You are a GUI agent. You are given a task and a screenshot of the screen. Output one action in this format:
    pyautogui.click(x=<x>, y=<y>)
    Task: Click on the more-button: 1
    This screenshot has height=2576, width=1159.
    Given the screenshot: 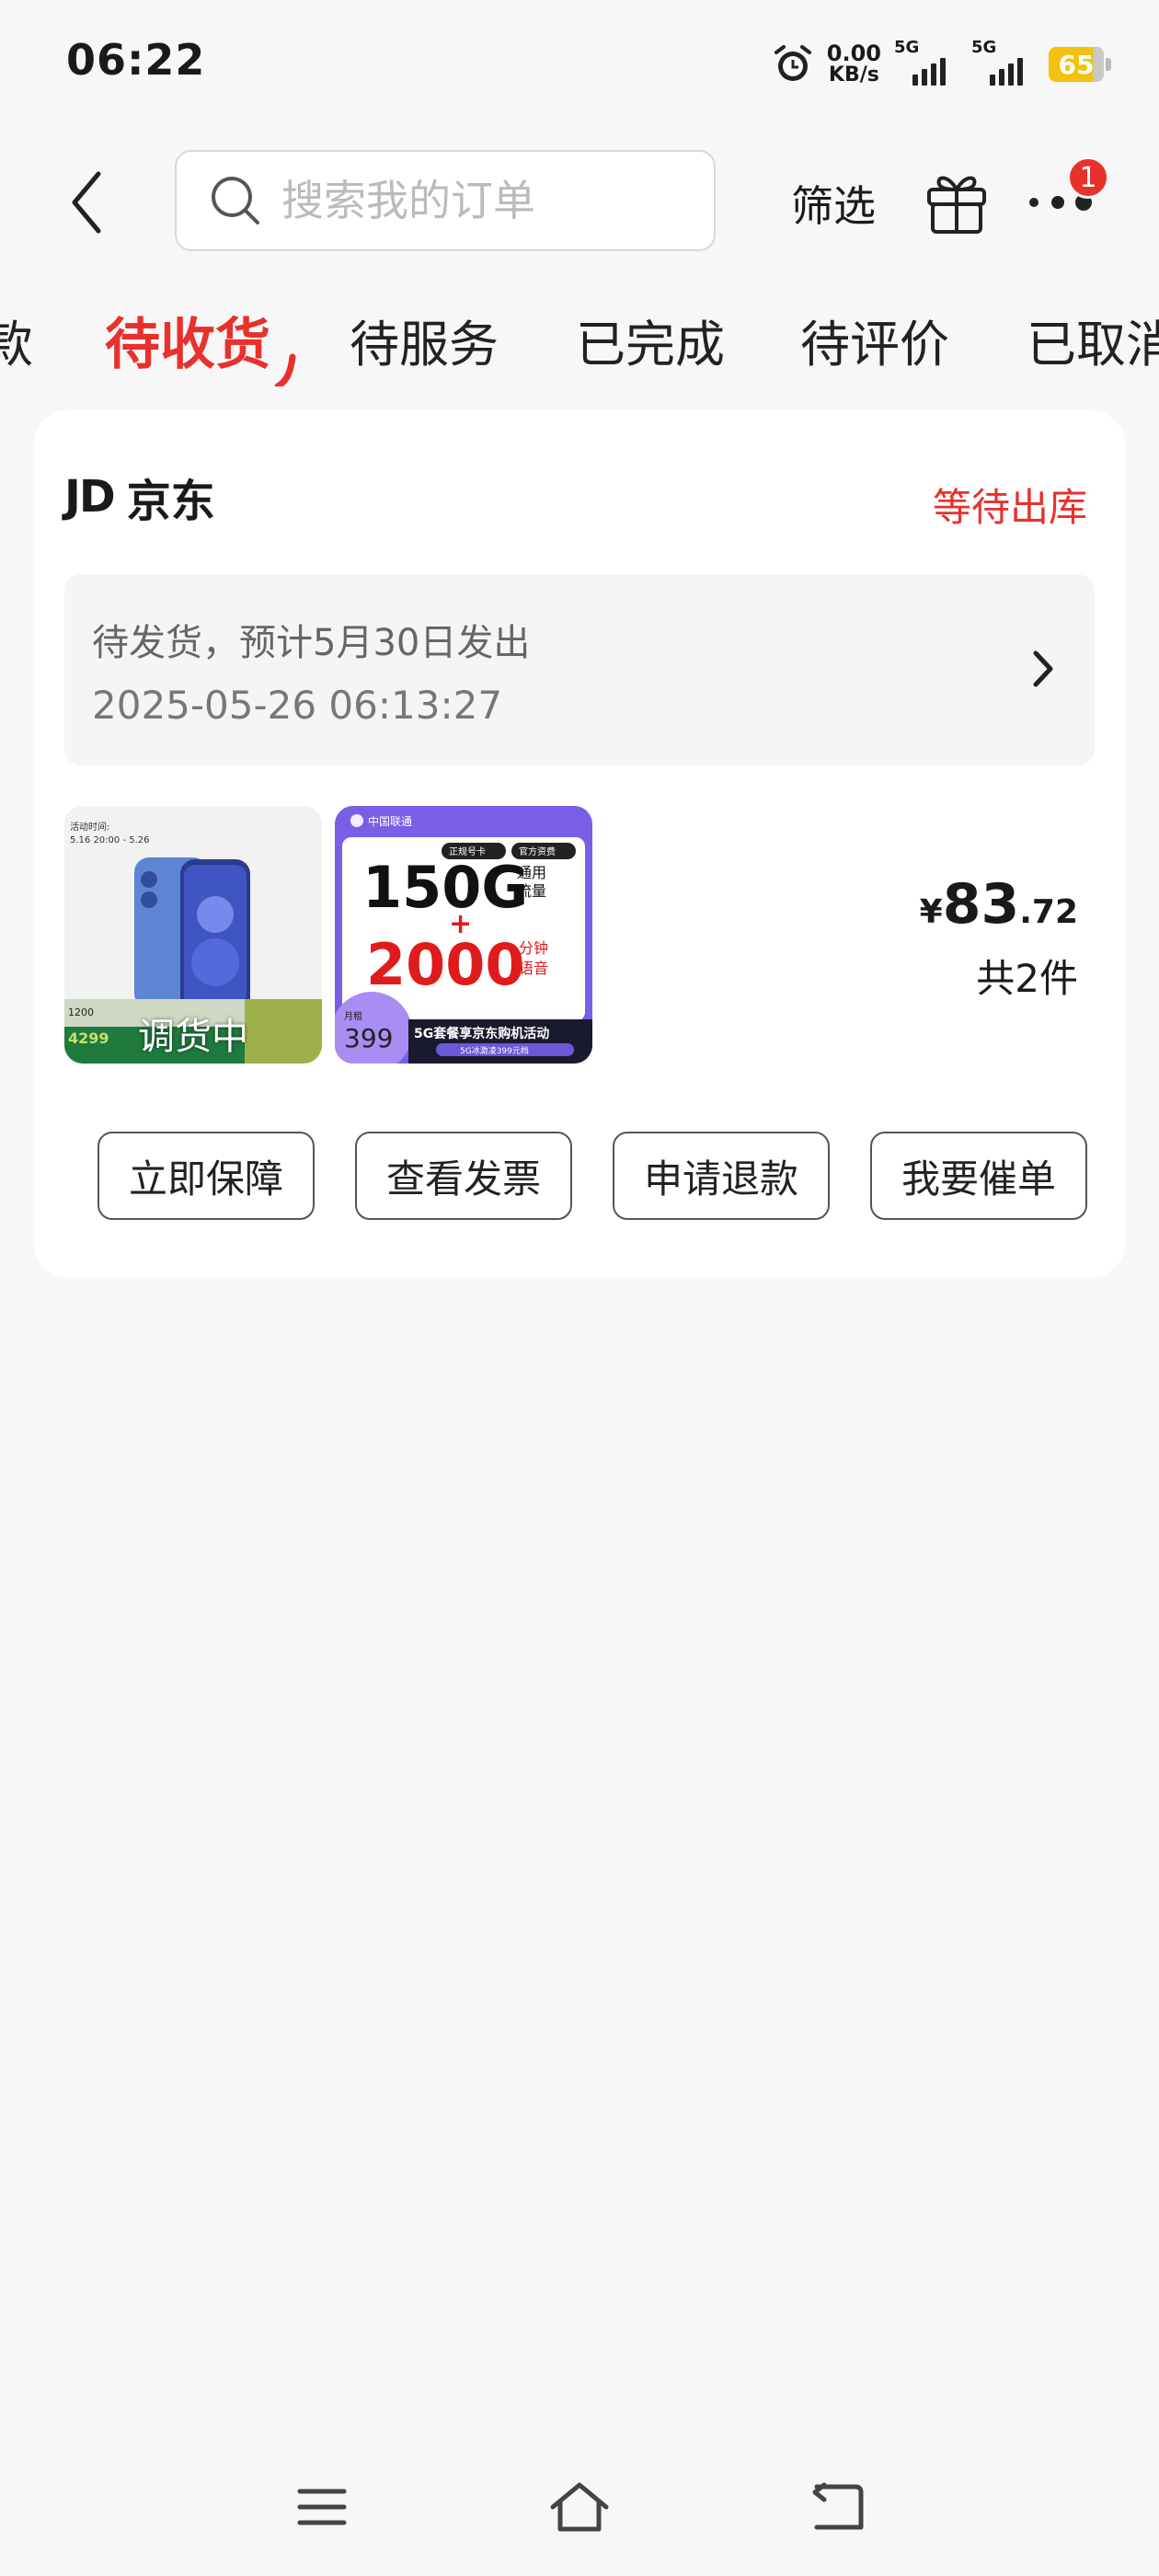 What is the action you would take?
    pyautogui.click(x=1066, y=196)
    